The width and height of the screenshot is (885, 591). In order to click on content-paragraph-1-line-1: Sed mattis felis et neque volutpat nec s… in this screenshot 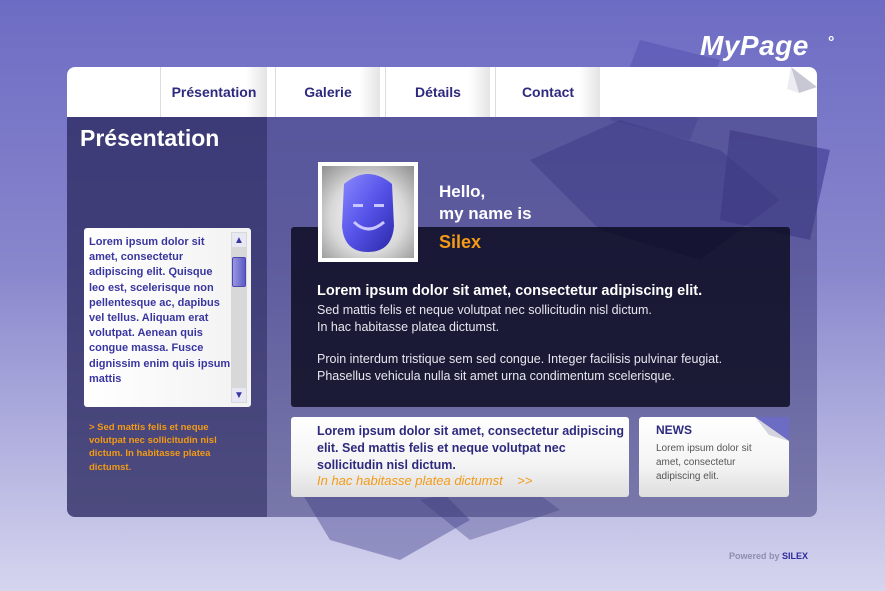, I will do `click(484, 310)`.